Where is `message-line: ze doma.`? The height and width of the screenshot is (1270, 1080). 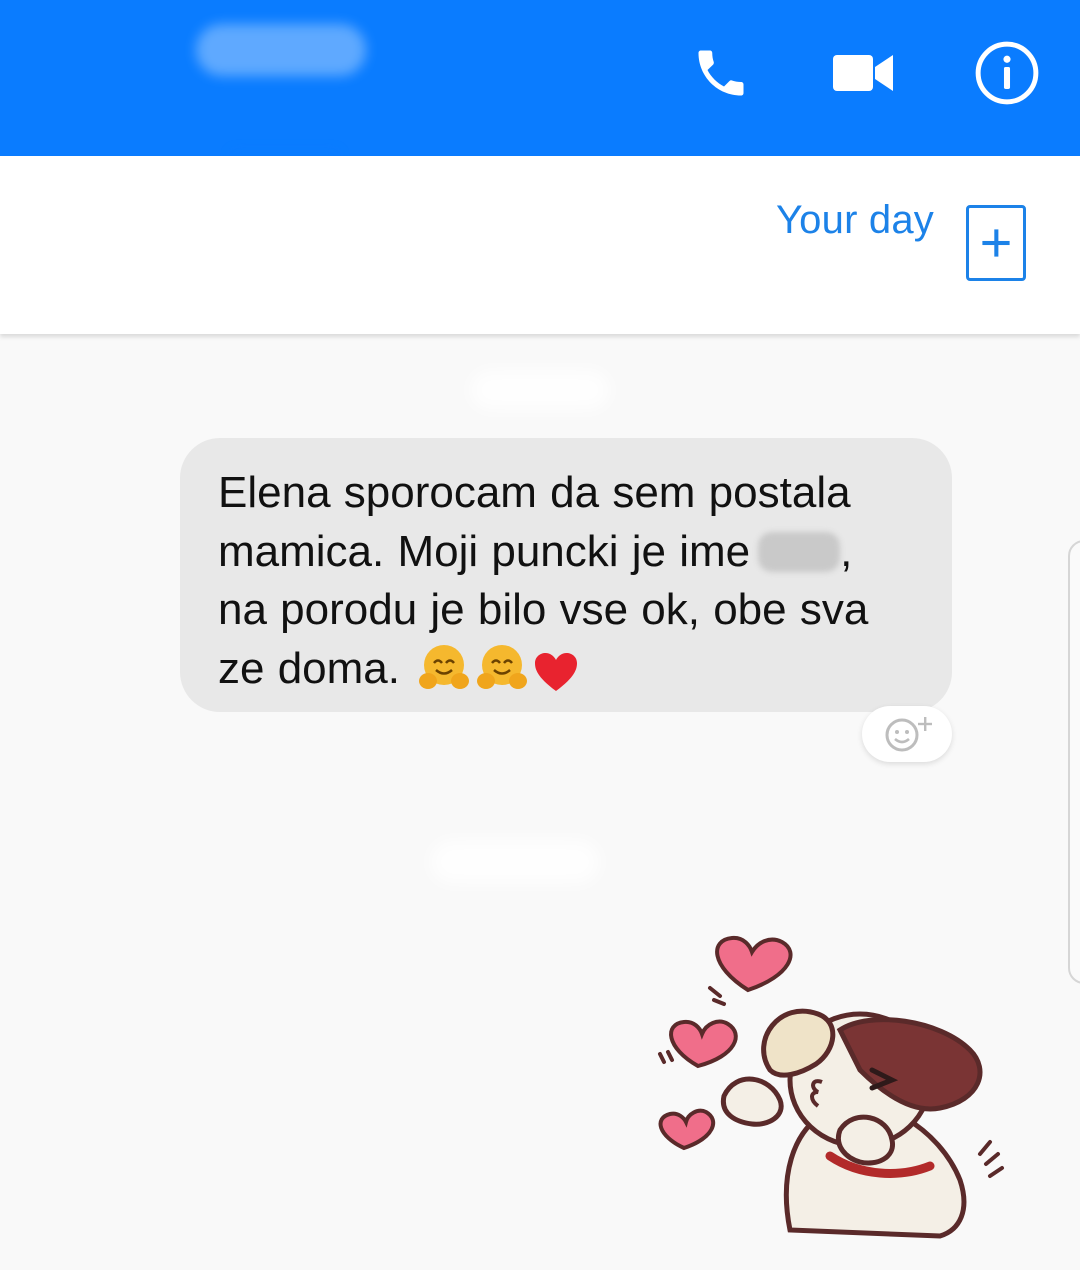
message-line: ze doma. is located at coordinates (309, 668).